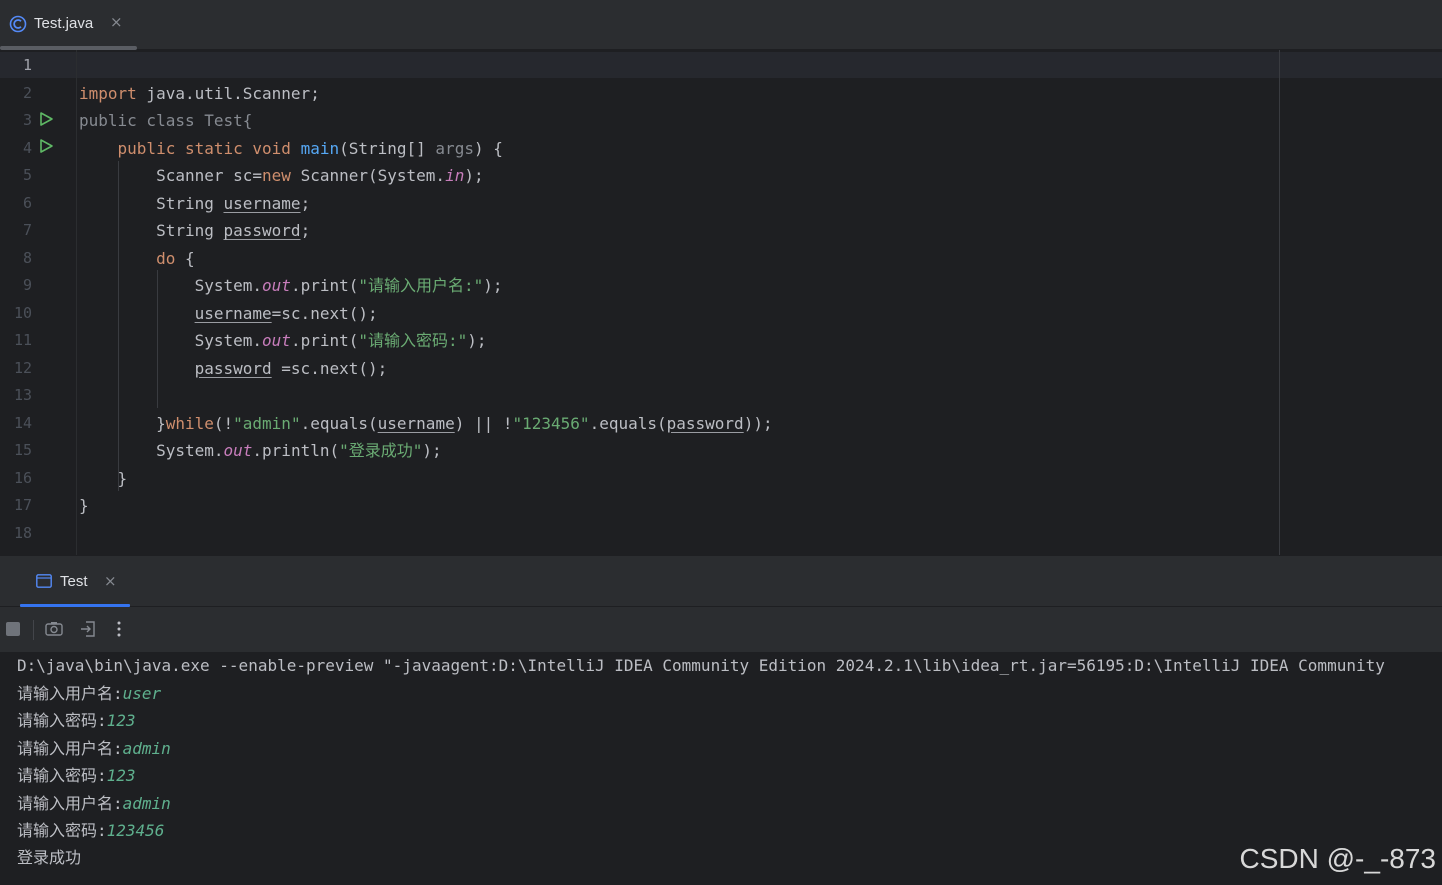 Image resolution: width=1442 pixels, height=885 pixels. Describe the element at coordinates (151, 203) in the screenshot. I see `code-token: String` at that location.